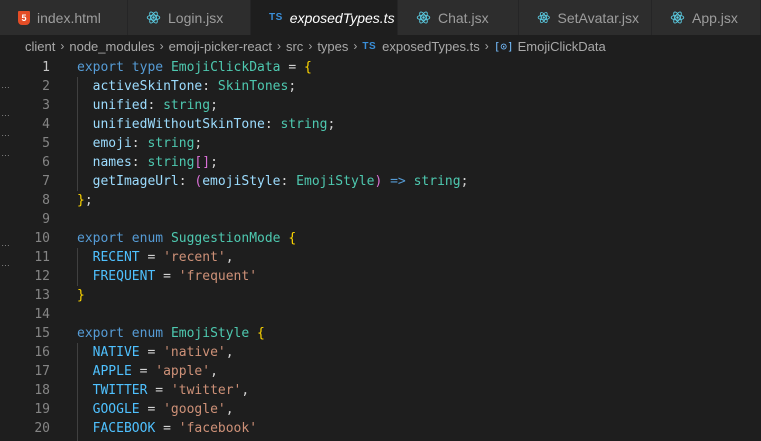  What do you see at coordinates (503, 46) in the screenshot?
I see `symbol-interface-icon: [⊙]` at bounding box center [503, 46].